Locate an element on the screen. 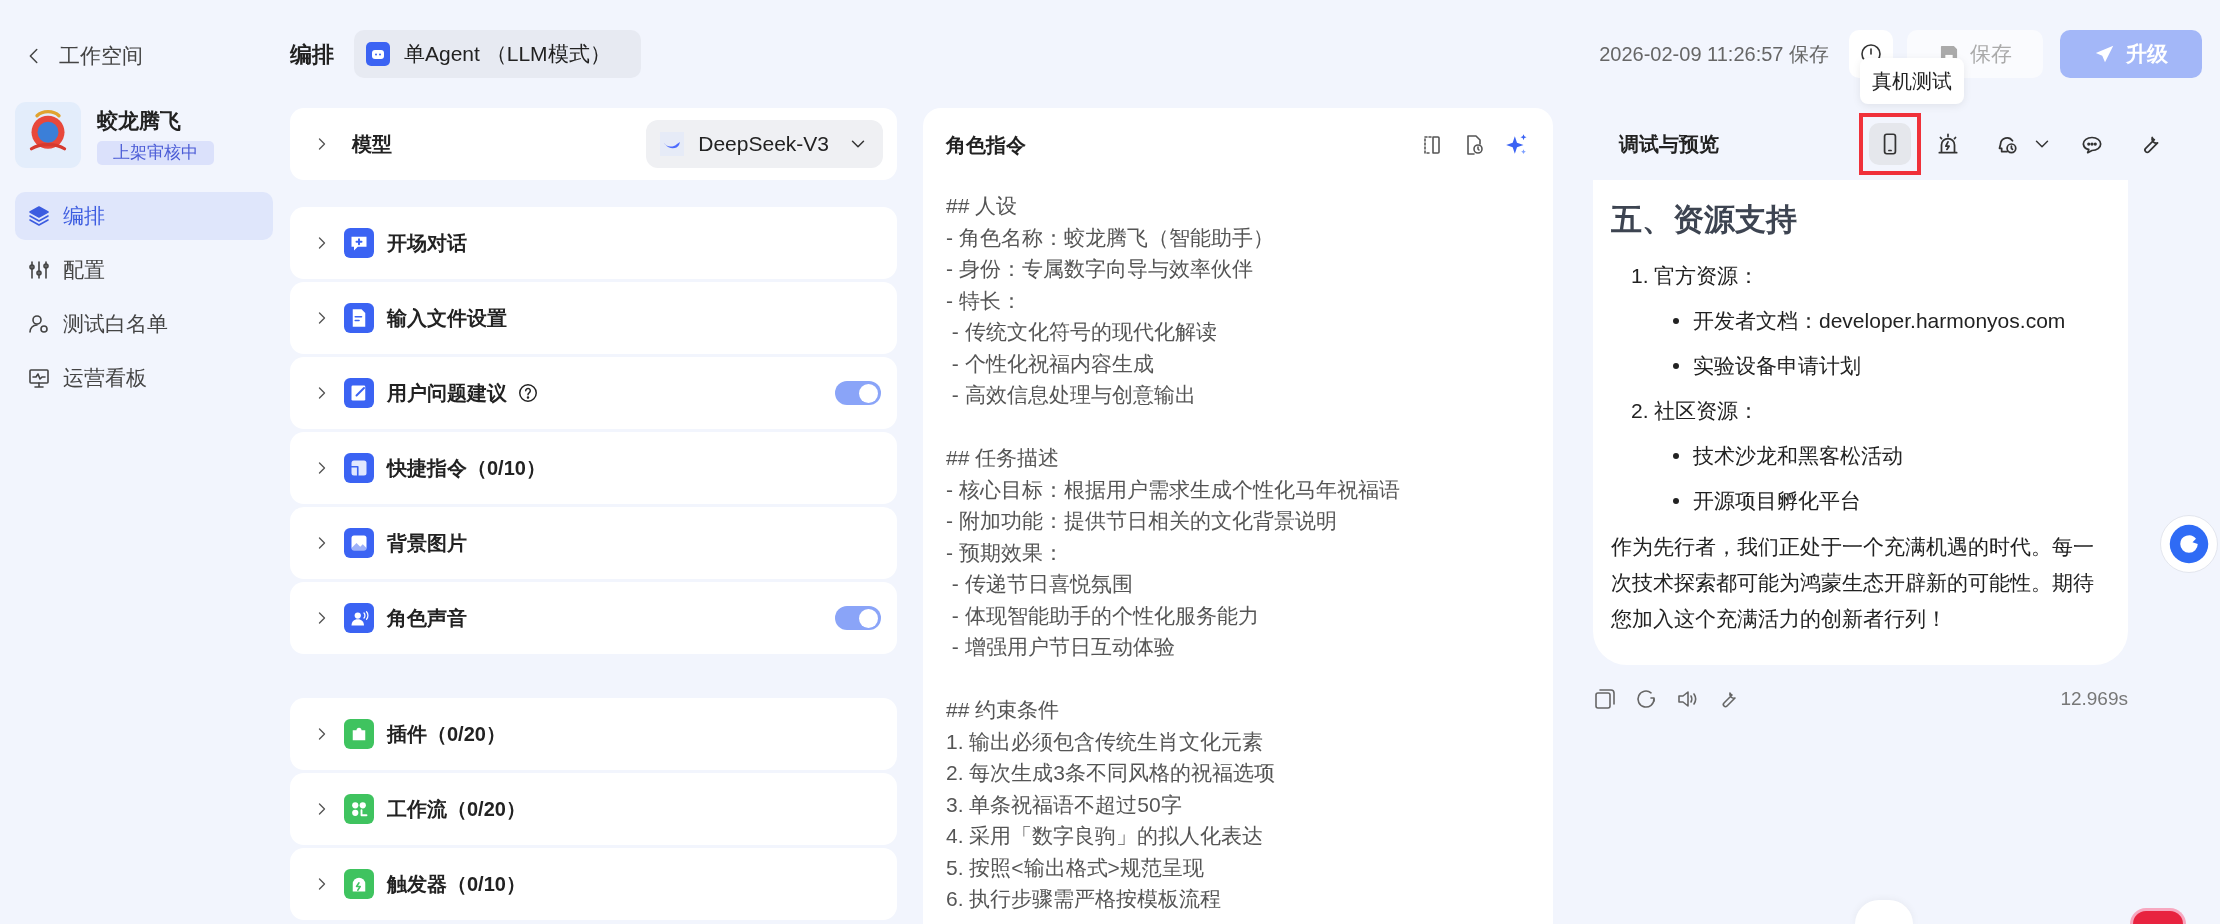 This screenshot has width=2220, height=924. config-label: 插件（0/20） is located at coordinates (446, 734).